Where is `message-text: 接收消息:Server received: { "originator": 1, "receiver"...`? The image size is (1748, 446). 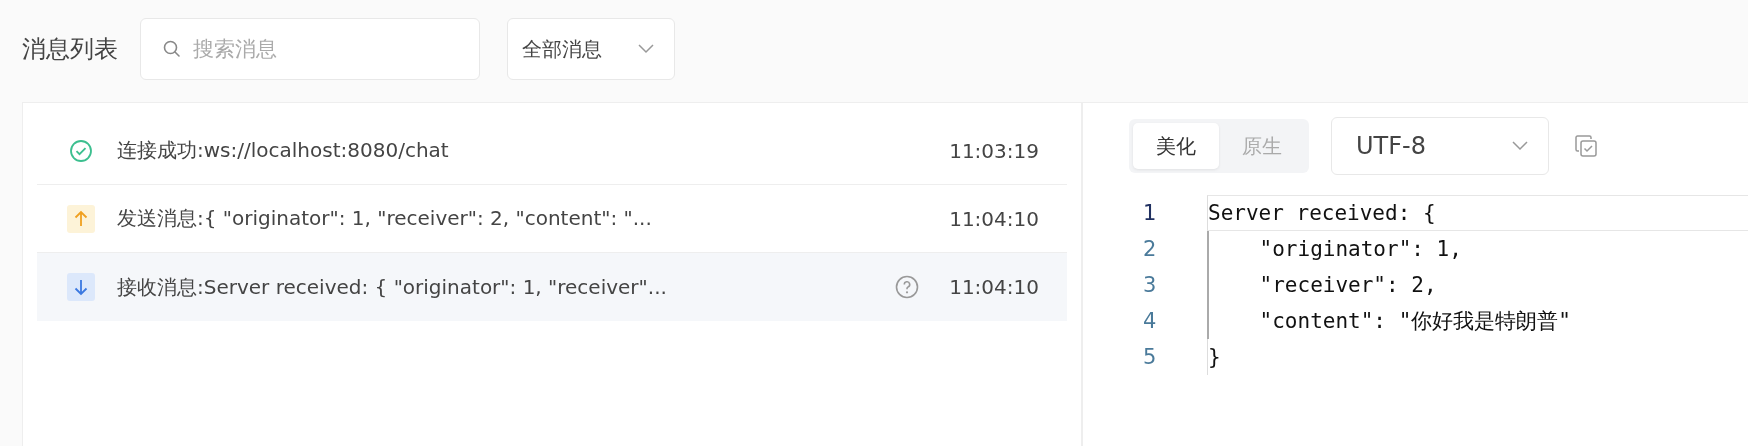
message-text: 接收消息:Server received: { "originator": 1, "receiver"... is located at coordinates (392, 287).